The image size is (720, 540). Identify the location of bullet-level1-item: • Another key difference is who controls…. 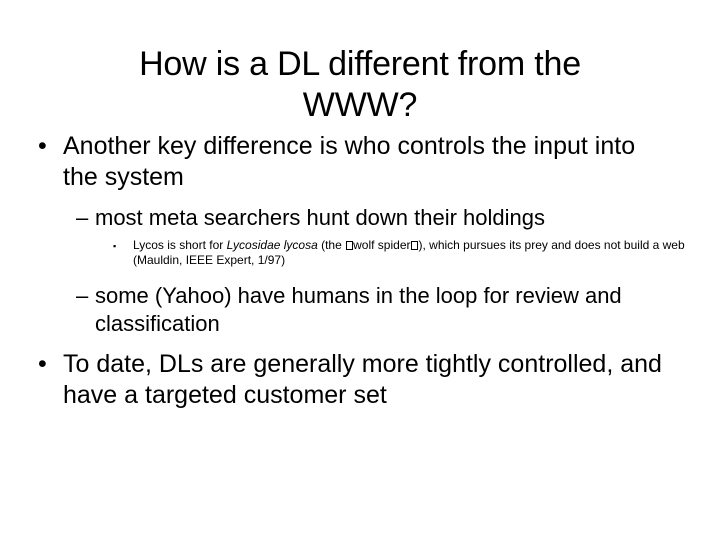
(360, 162).